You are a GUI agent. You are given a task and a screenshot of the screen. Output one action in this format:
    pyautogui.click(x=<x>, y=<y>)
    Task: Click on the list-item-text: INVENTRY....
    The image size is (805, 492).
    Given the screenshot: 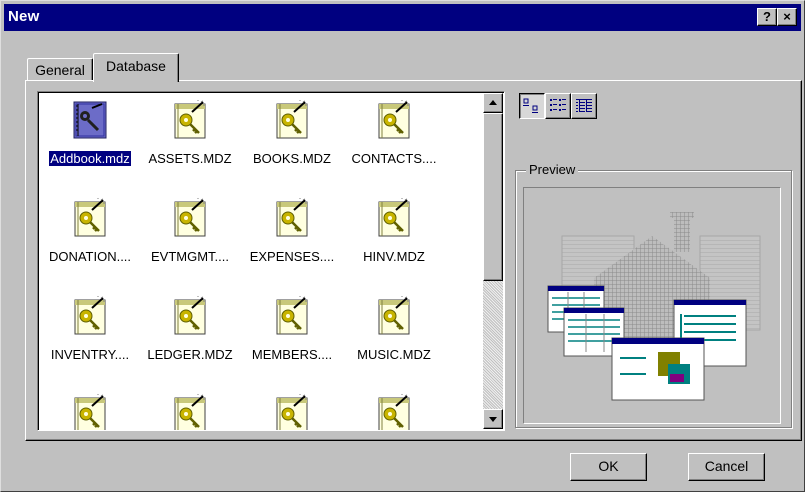 What is the action you would take?
    pyautogui.click(x=90, y=354)
    